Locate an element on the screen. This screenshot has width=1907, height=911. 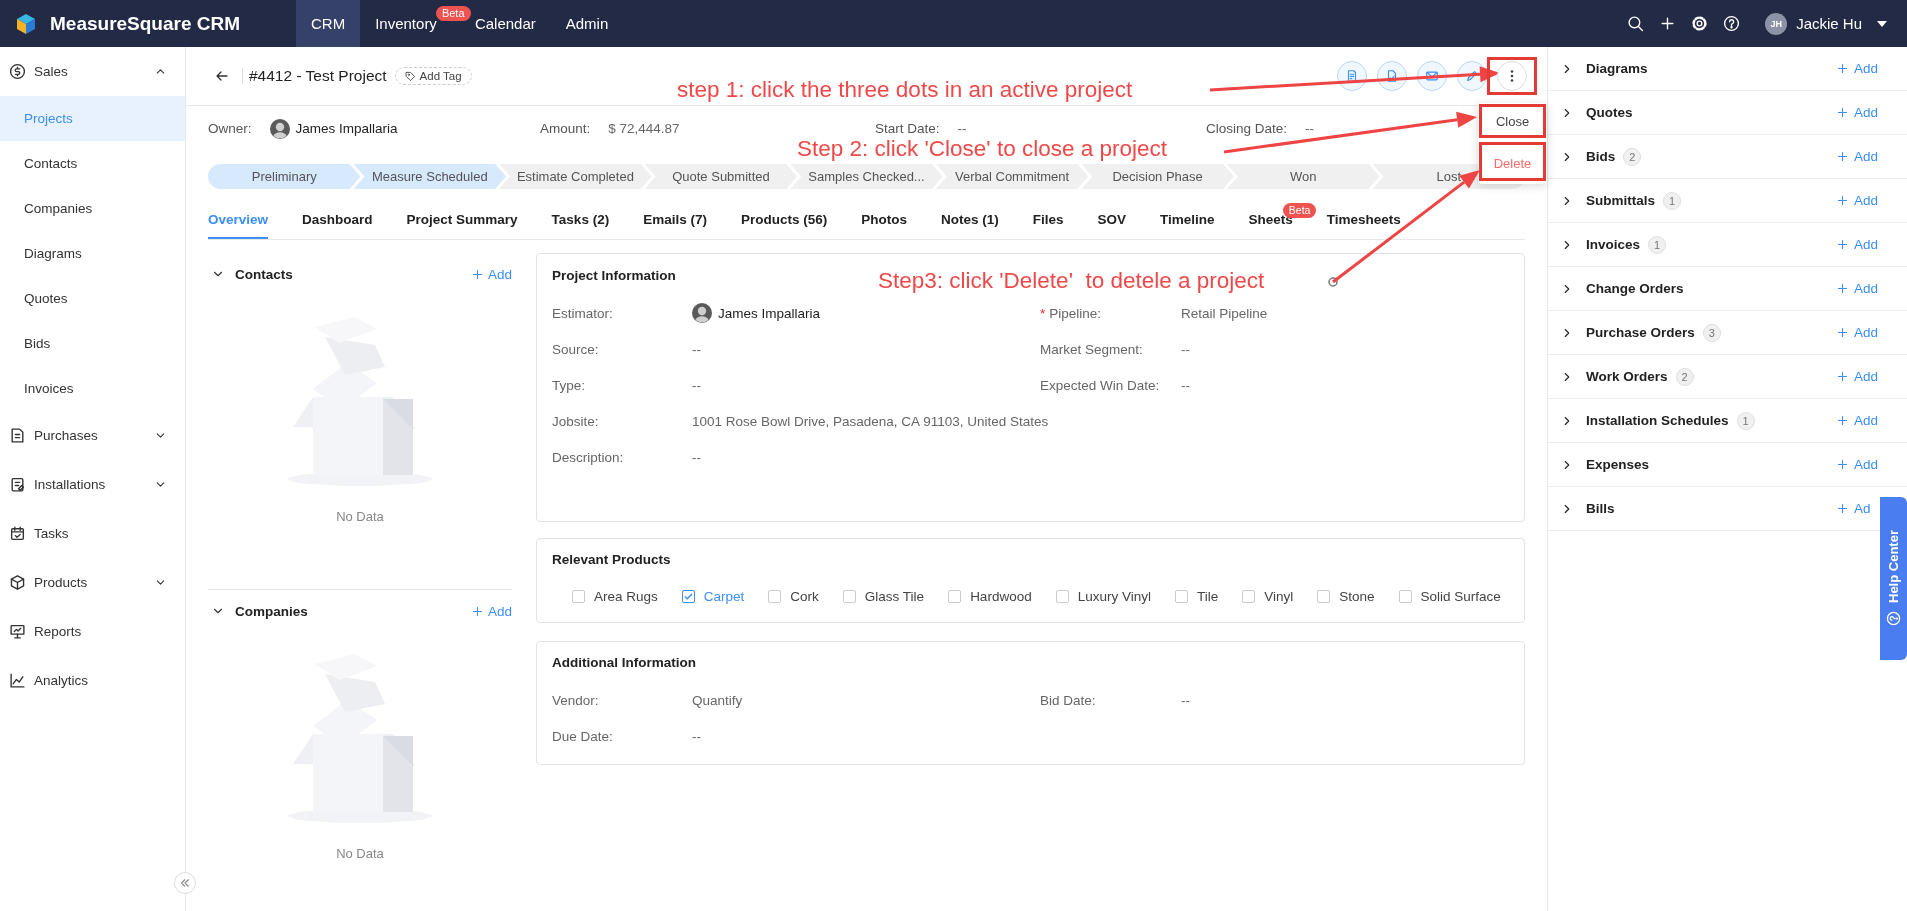
checkbox-label: Hardwood is located at coordinates (1001, 596).